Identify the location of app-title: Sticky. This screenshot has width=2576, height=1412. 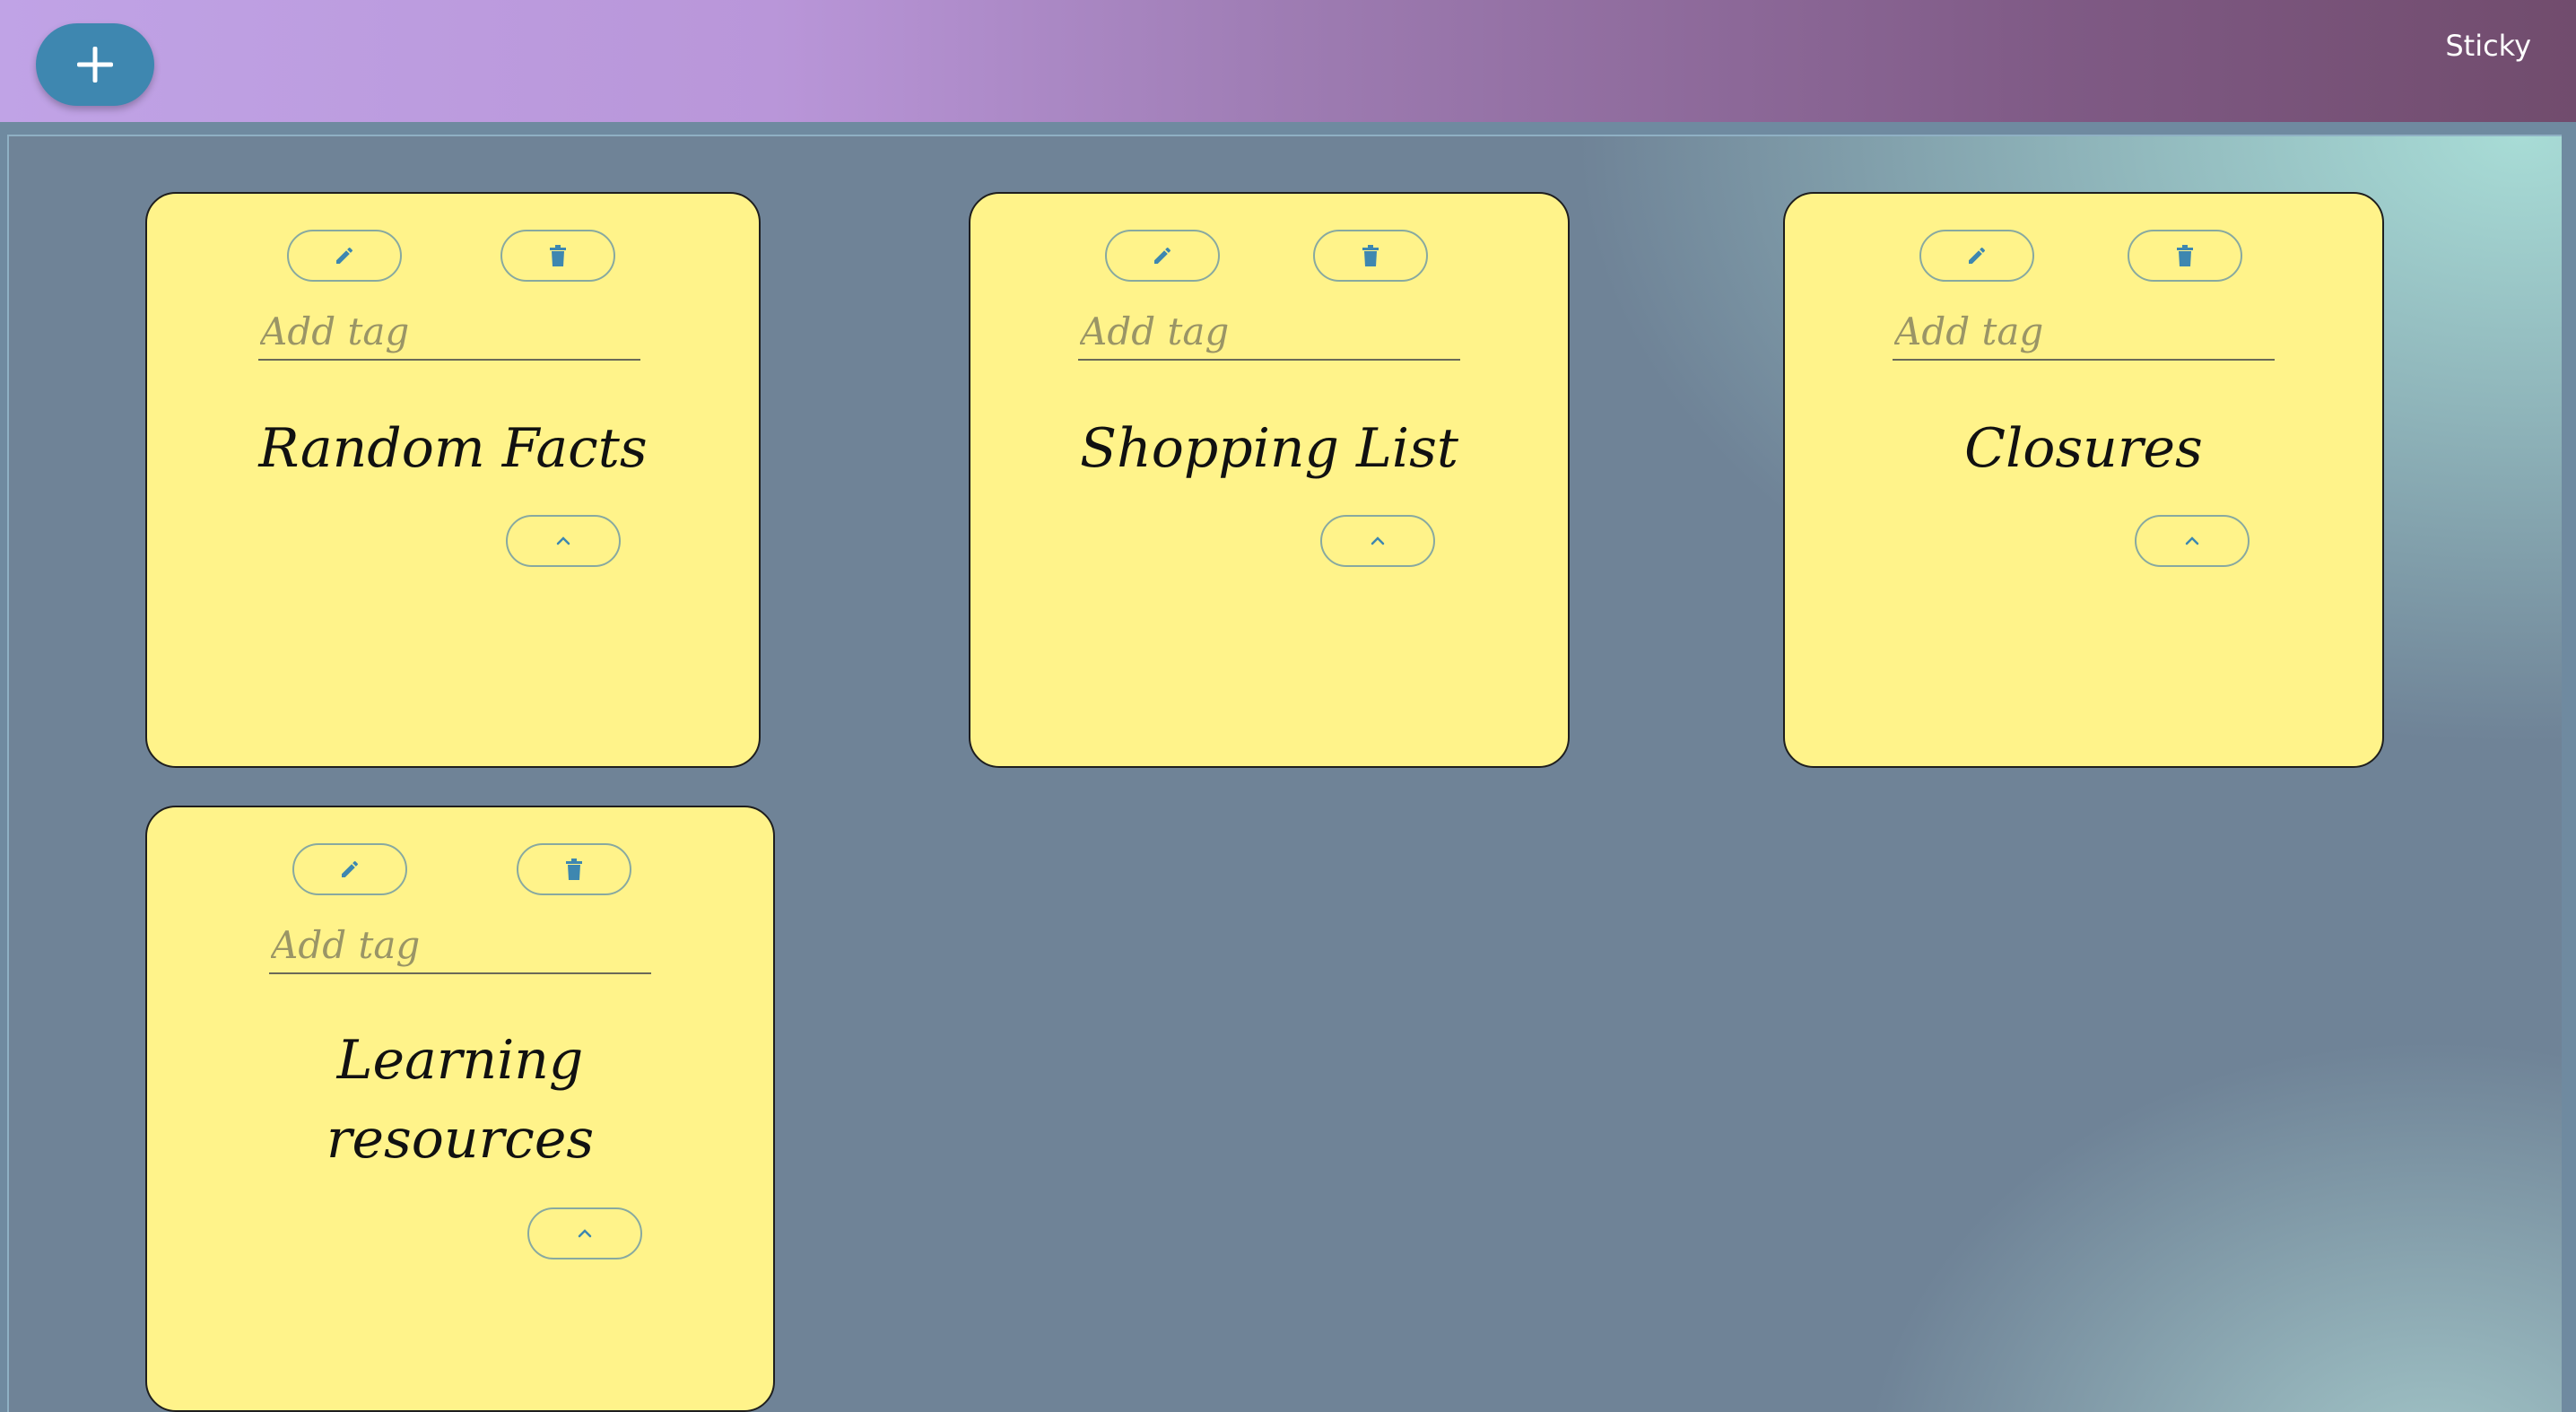
(2488, 46).